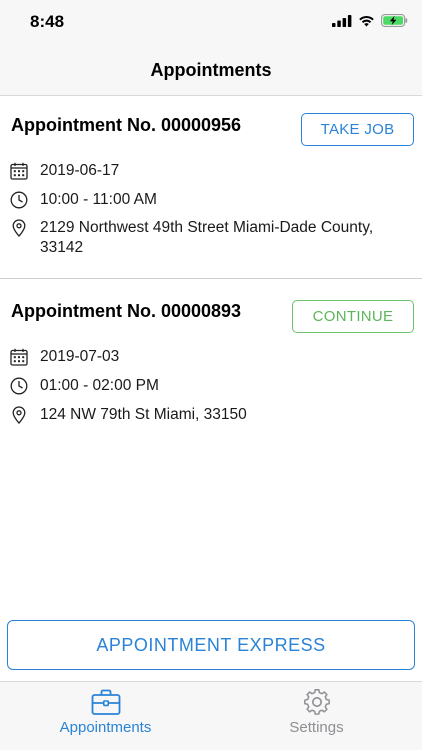 The image size is (422, 750). What do you see at coordinates (47, 21) in the screenshot?
I see `status-time: 8:48` at bounding box center [47, 21].